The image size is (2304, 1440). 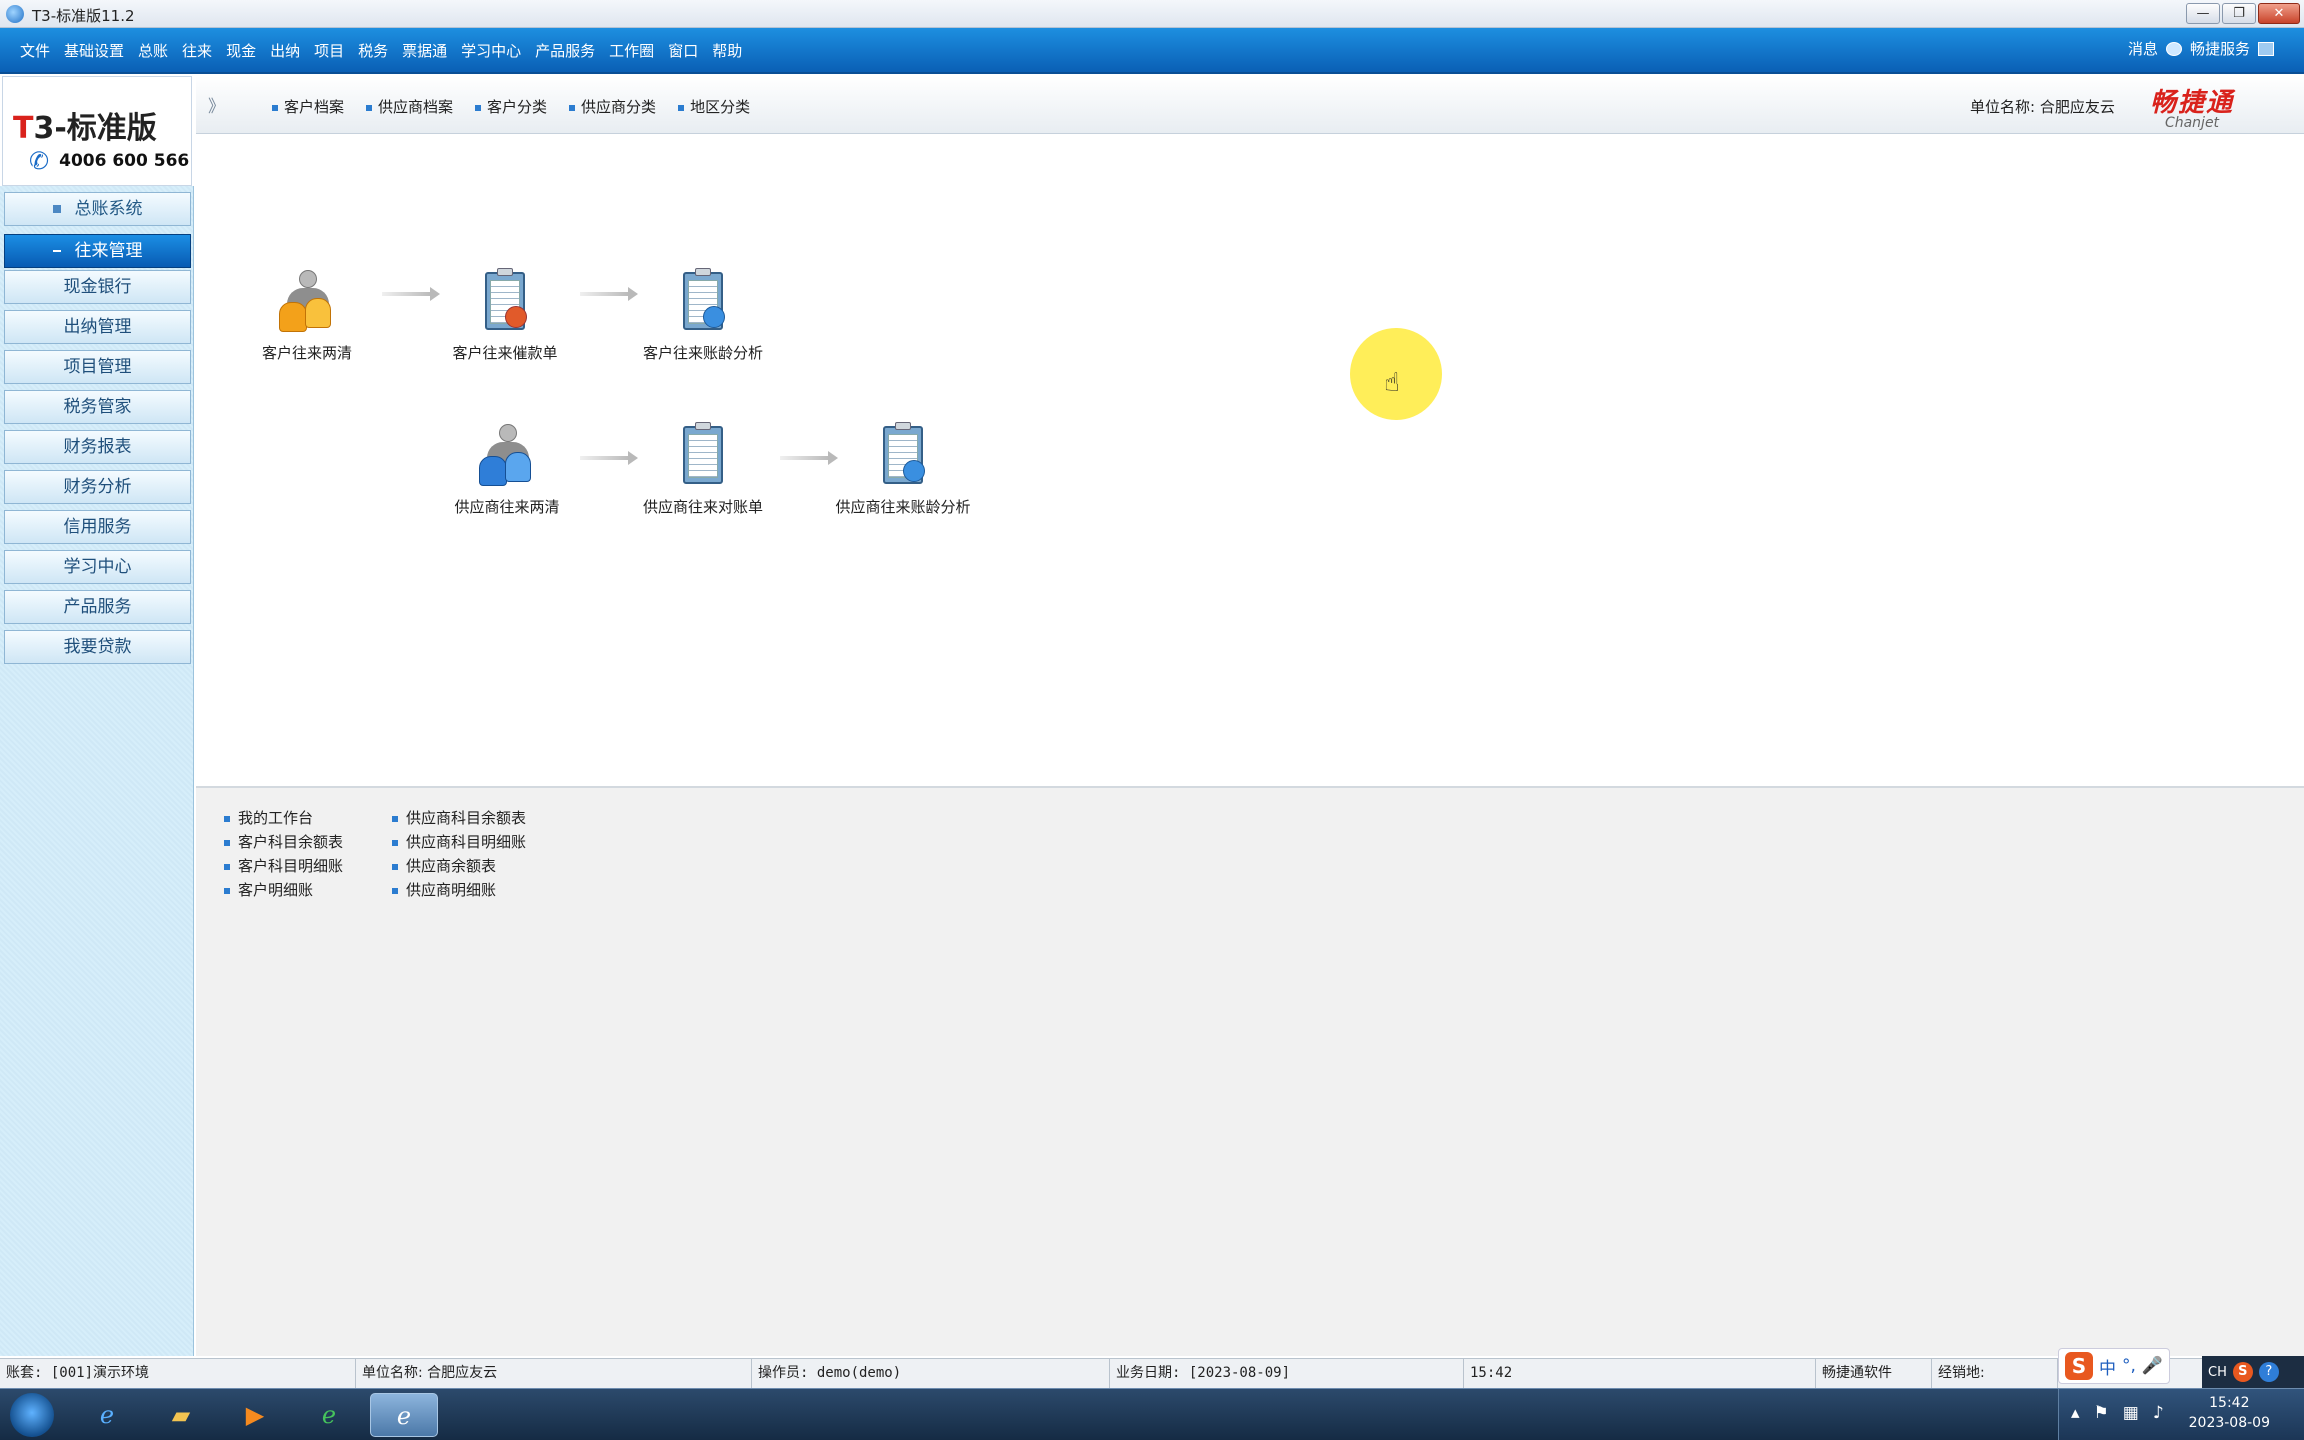 I want to click on link-my-workbench: 我的工作台, so click(x=283, y=818).